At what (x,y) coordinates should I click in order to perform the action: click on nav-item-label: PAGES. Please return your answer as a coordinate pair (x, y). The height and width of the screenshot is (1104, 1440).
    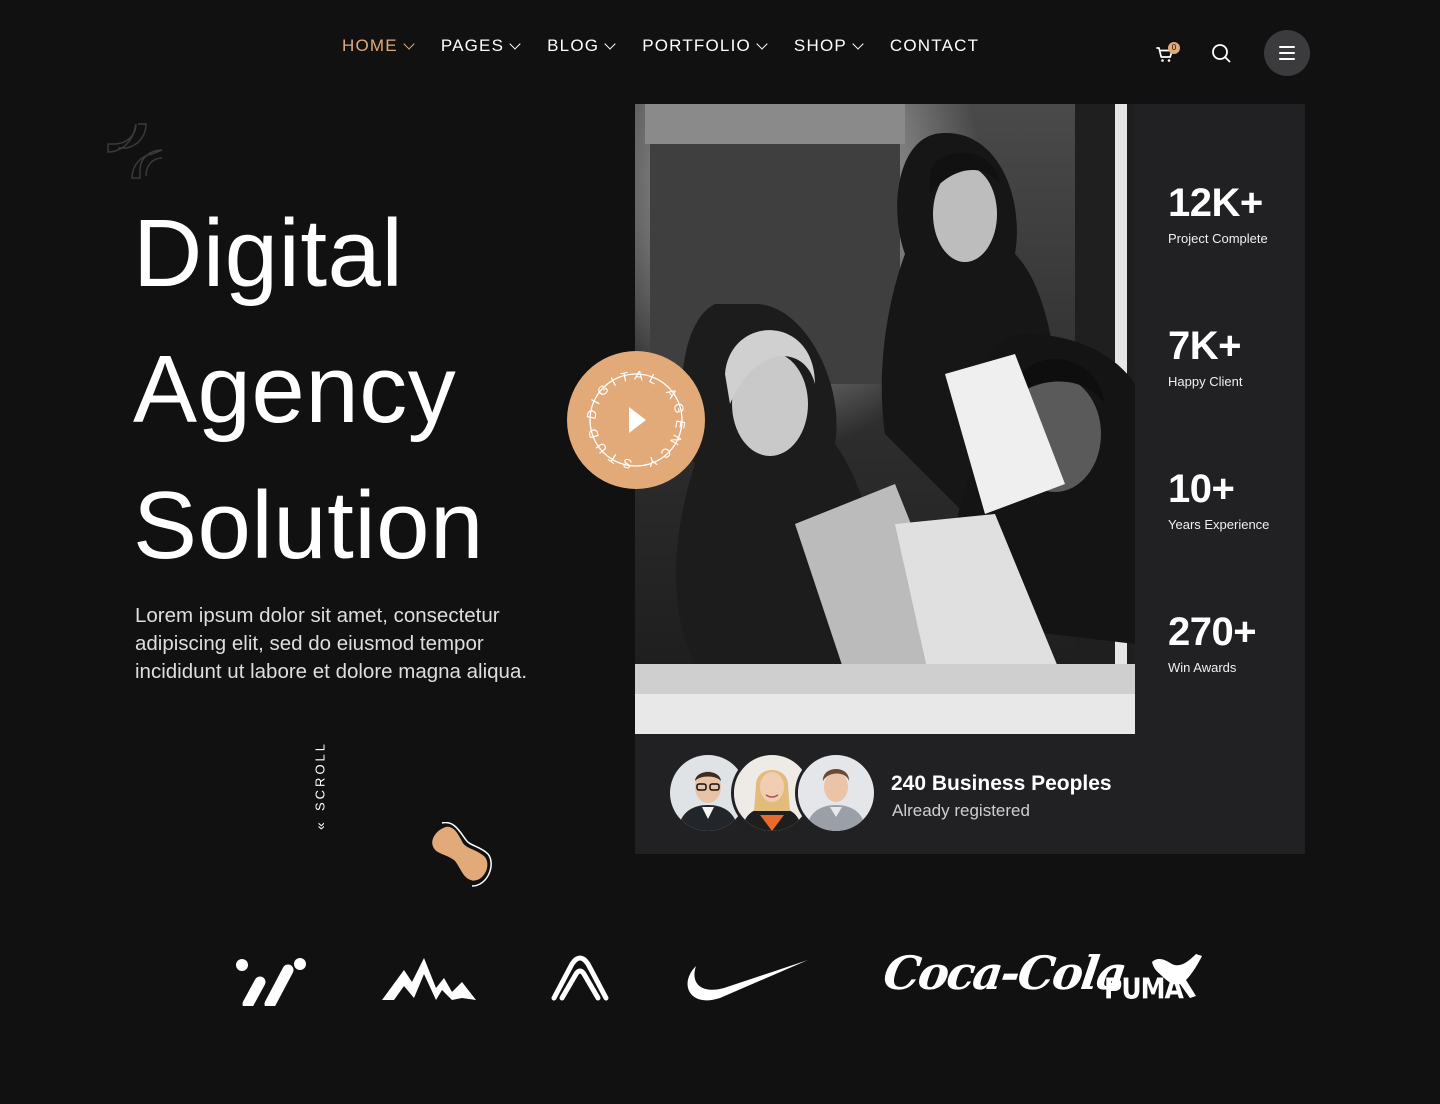
    Looking at the image, I should click on (472, 45).